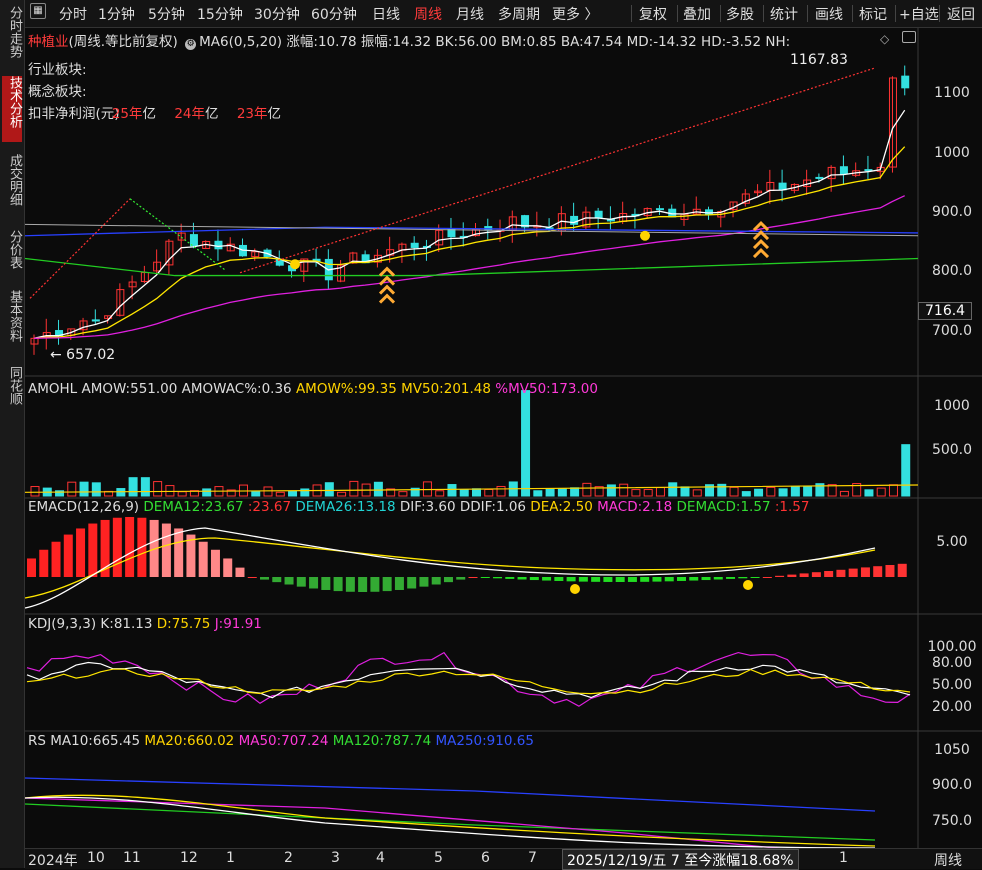 This screenshot has height=870, width=982. What do you see at coordinates (127, 114) in the screenshot?
I see `profit-year: 25年` at bounding box center [127, 114].